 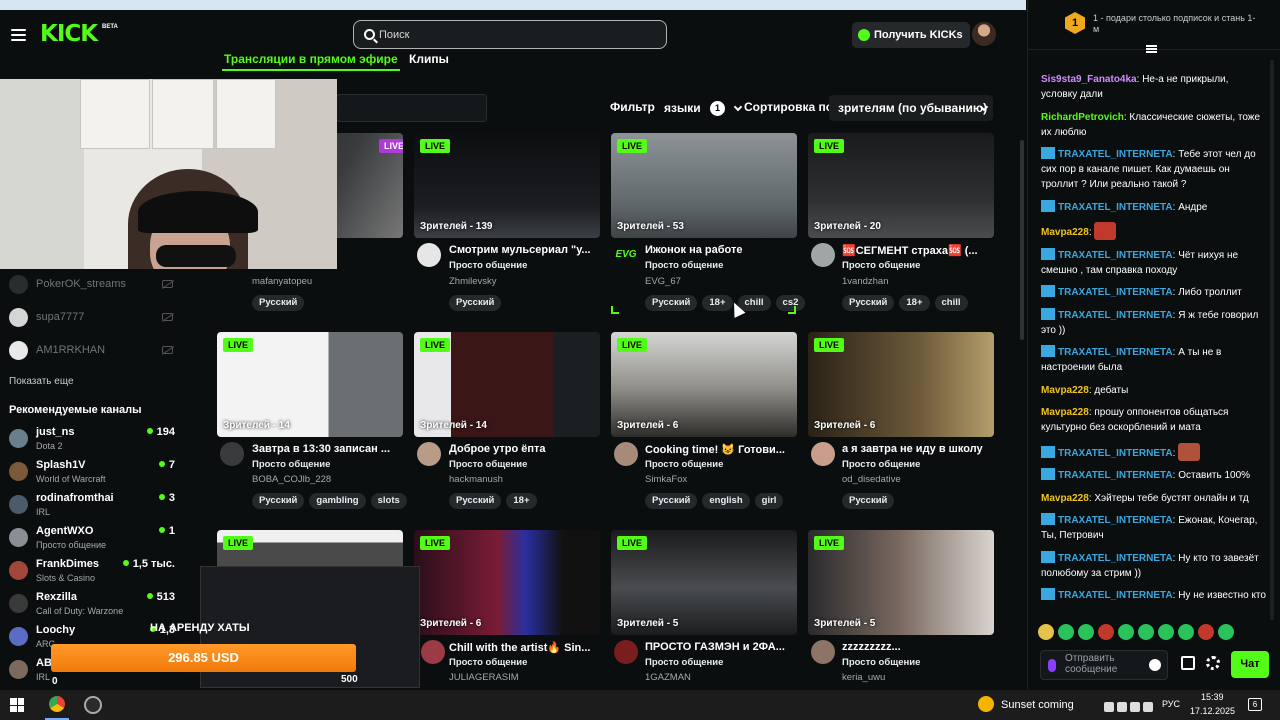 What do you see at coordinates (1250, 664) in the screenshot?
I see `chat-send-button: Чат` at bounding box center [1250, 664].